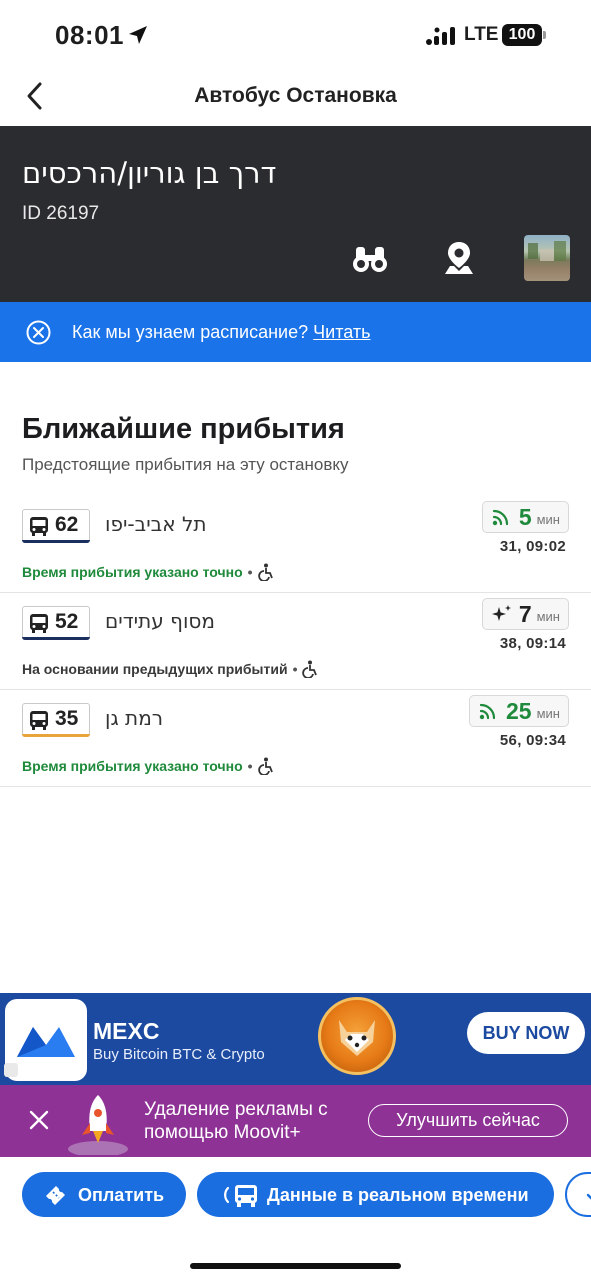 This screenshot has height=1280, width=591. I want to click on pay-label: Оплатить, so click(121, 1195).